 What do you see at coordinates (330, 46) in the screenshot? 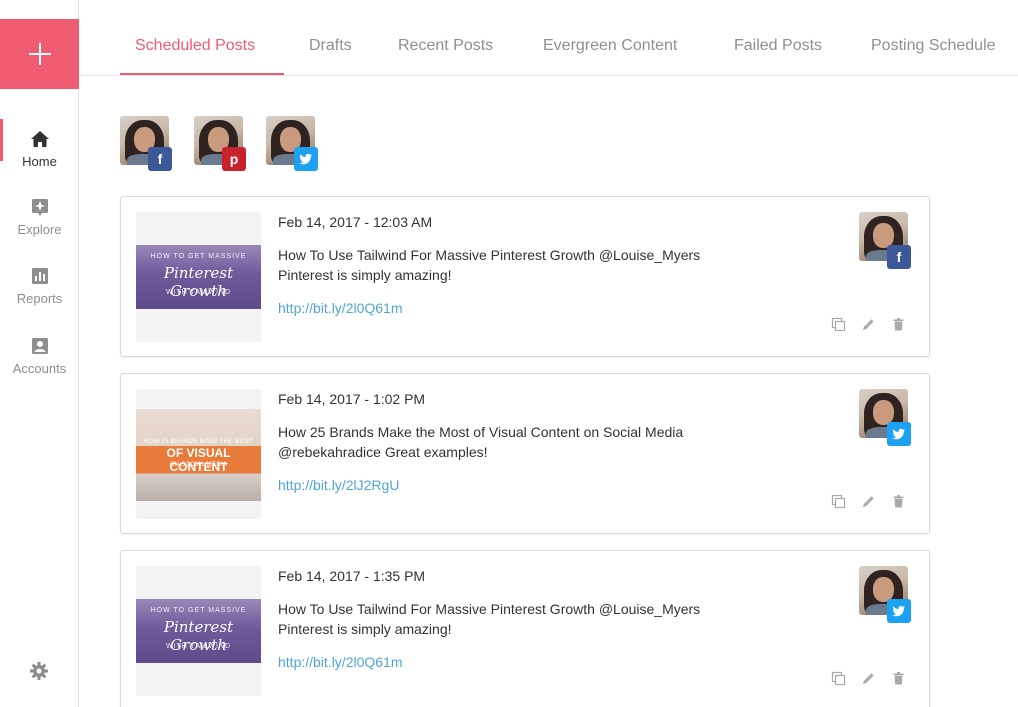
I see `tab-drafts: Drafts` at bounding box center [330, 46].